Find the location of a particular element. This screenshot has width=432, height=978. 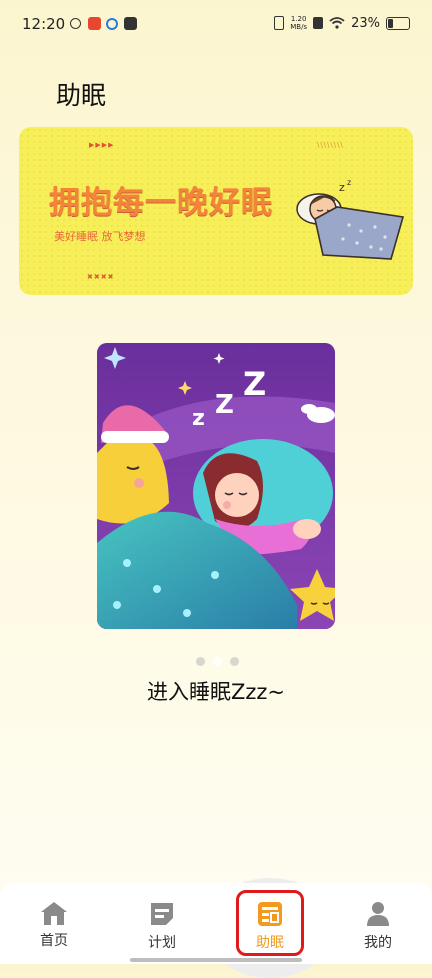

network-speed-unit: MB/s is located at coordinates (299, 27).